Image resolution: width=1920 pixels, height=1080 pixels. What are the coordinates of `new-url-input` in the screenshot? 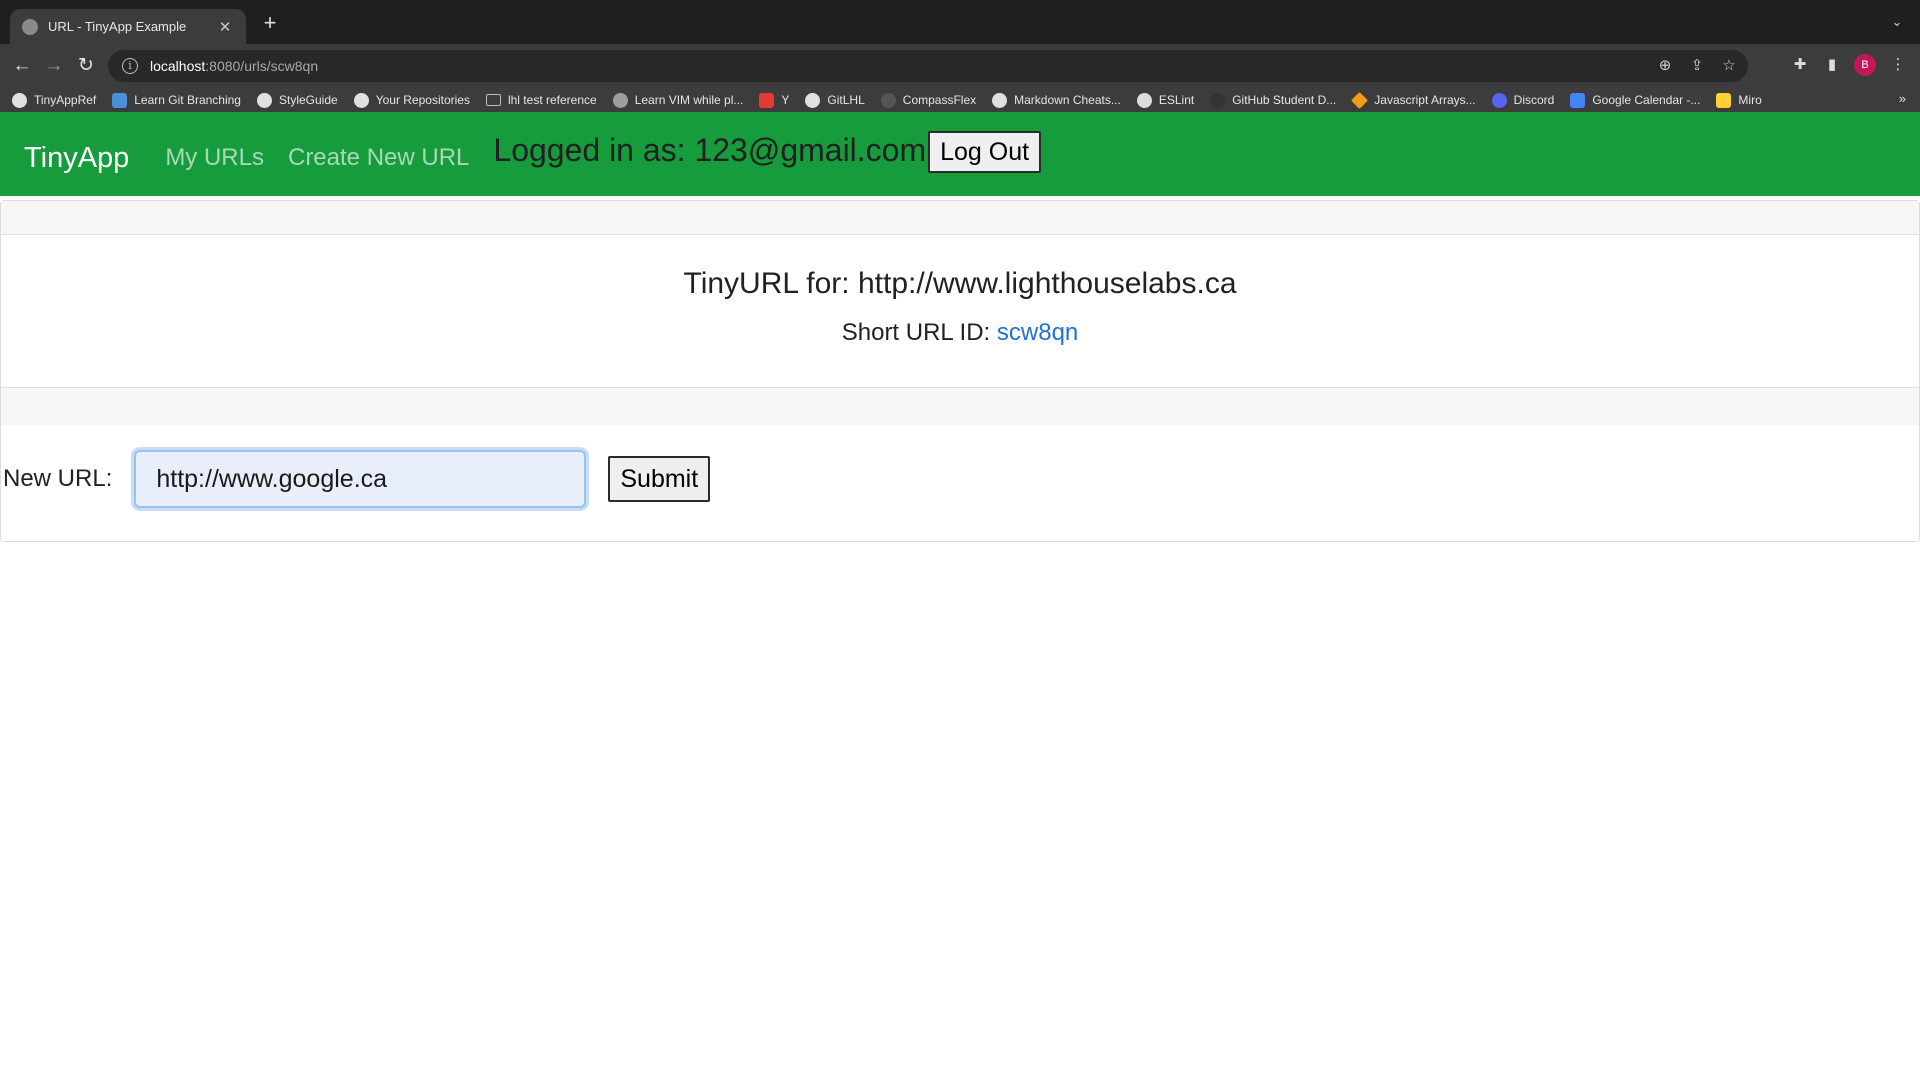 It's located at (360, 479).